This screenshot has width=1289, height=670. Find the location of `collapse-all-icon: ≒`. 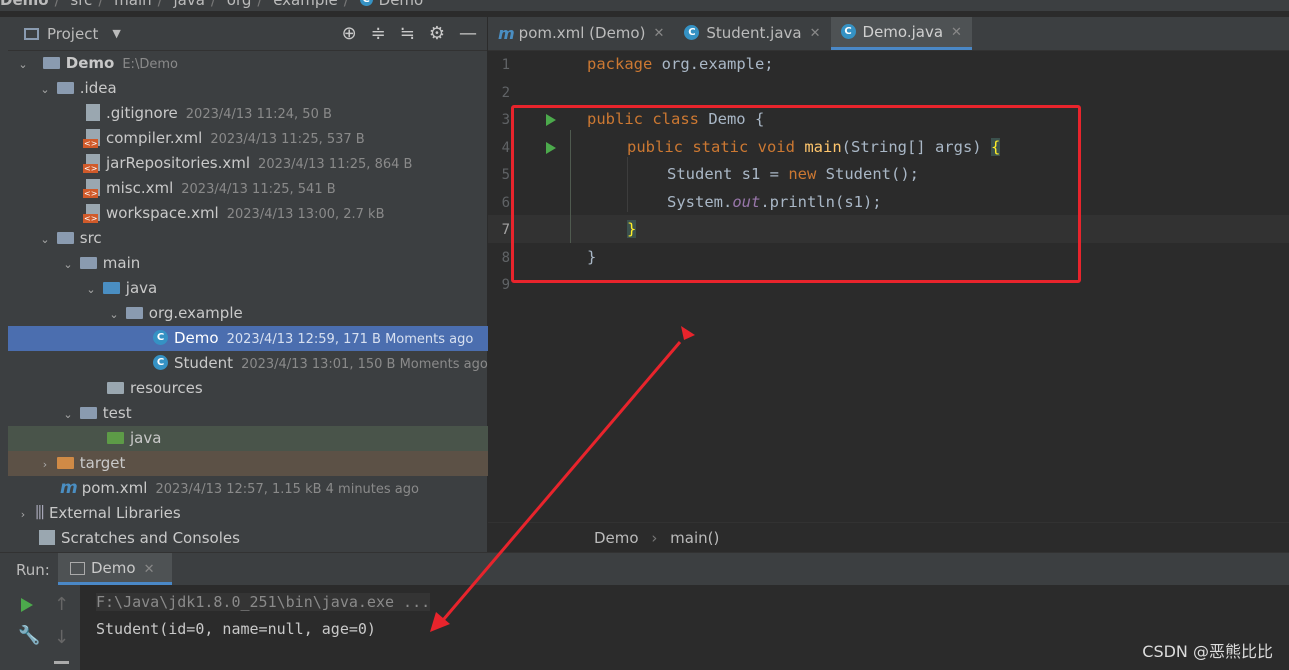

collapse-all-icon: ≒ is located at coordinates (407, 33).